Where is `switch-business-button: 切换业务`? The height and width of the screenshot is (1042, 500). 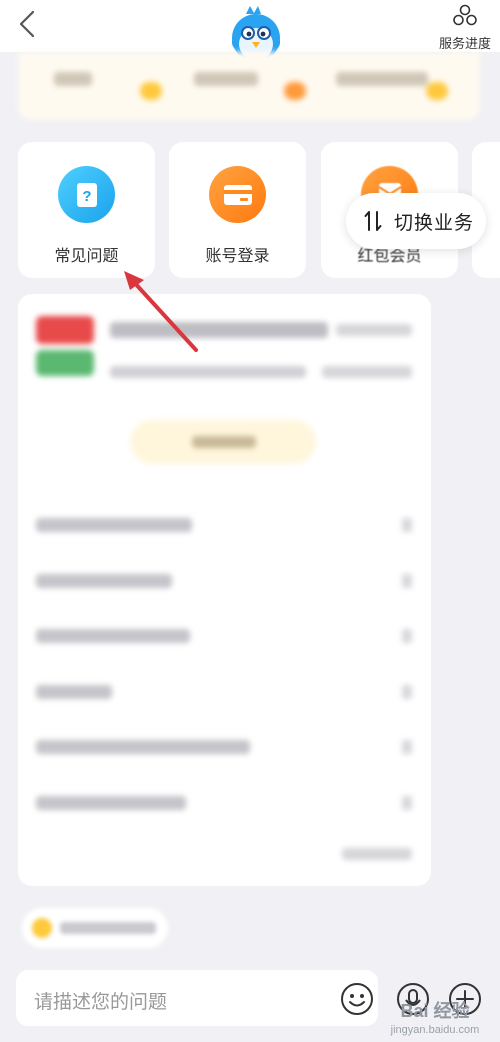
switch-business-button: 切换业务 is located at coordinates (416, 221).